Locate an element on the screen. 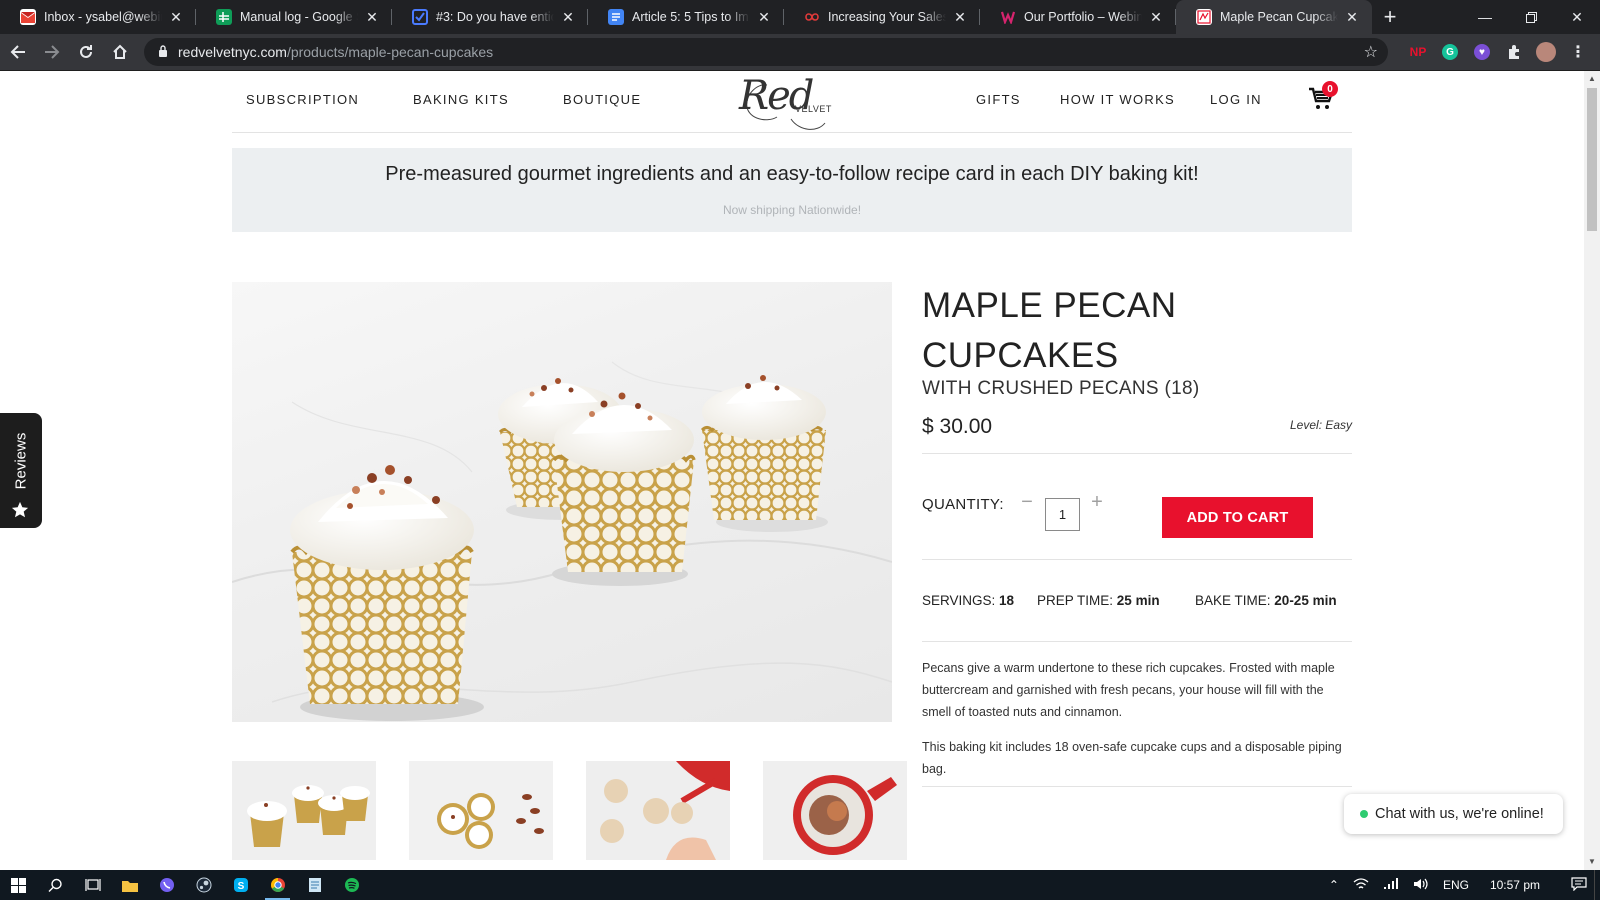  servings-value: 18 is located at coordinates (1007, 600).